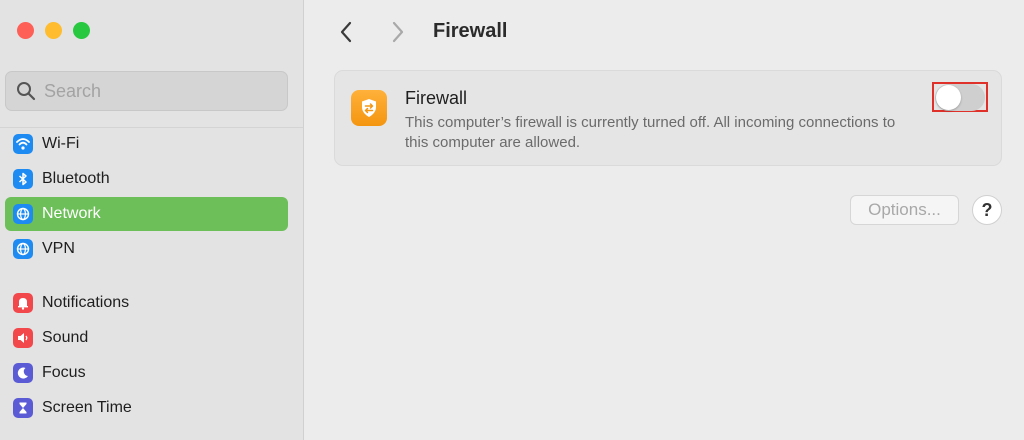 This screenshot has width=1024, height=440. Describe the element at coordinates (26, 91) in the screenshot. I see `search-icon` at that location.